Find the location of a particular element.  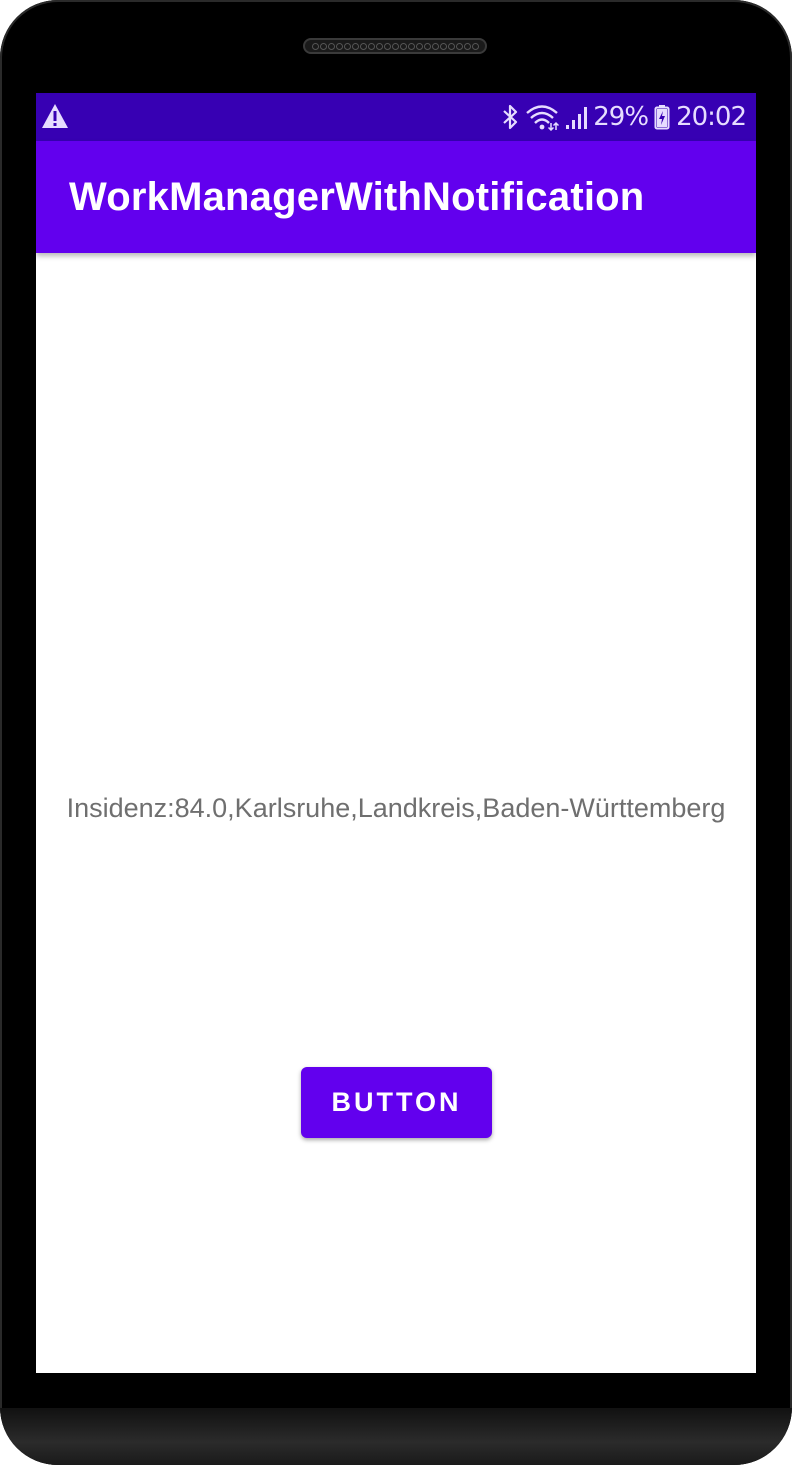

app-title: WorkManagerWithNotification is located at coordinates (357, 197).